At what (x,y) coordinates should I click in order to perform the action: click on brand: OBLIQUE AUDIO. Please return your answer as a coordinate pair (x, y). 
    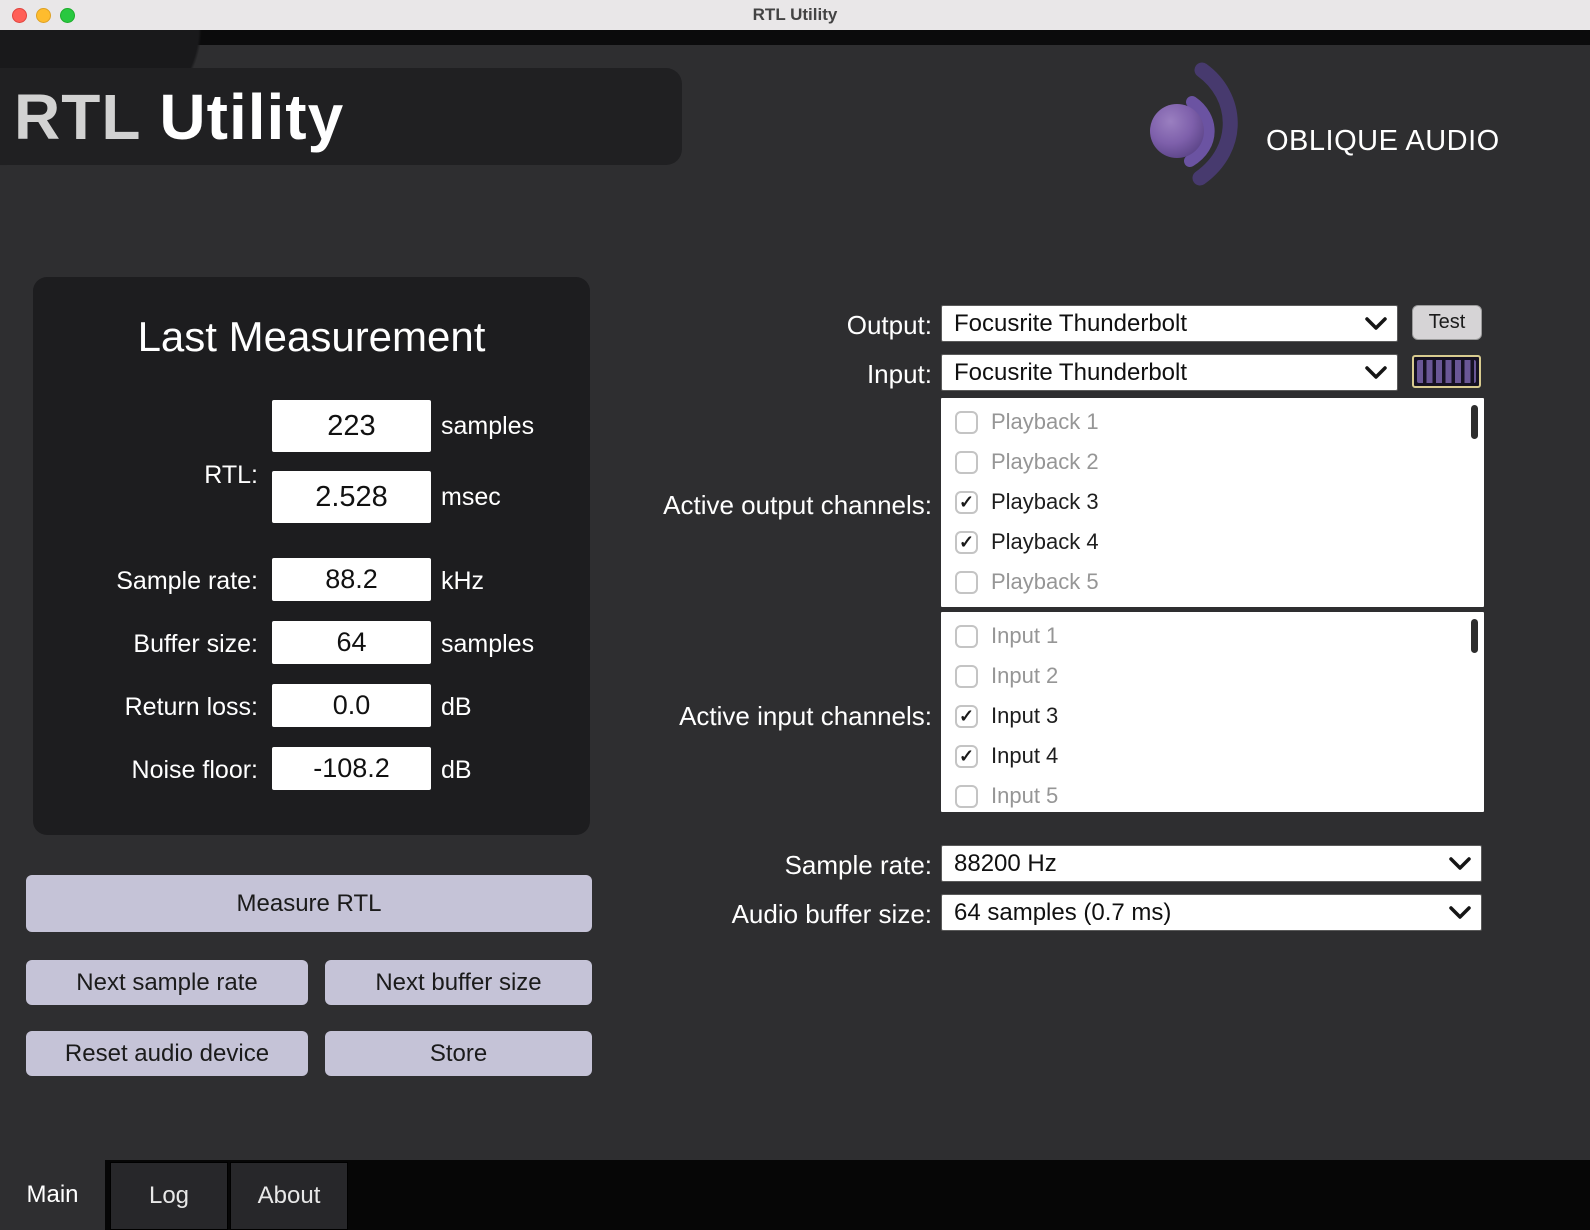
    Looking at the image, I should click on (1320, 135).